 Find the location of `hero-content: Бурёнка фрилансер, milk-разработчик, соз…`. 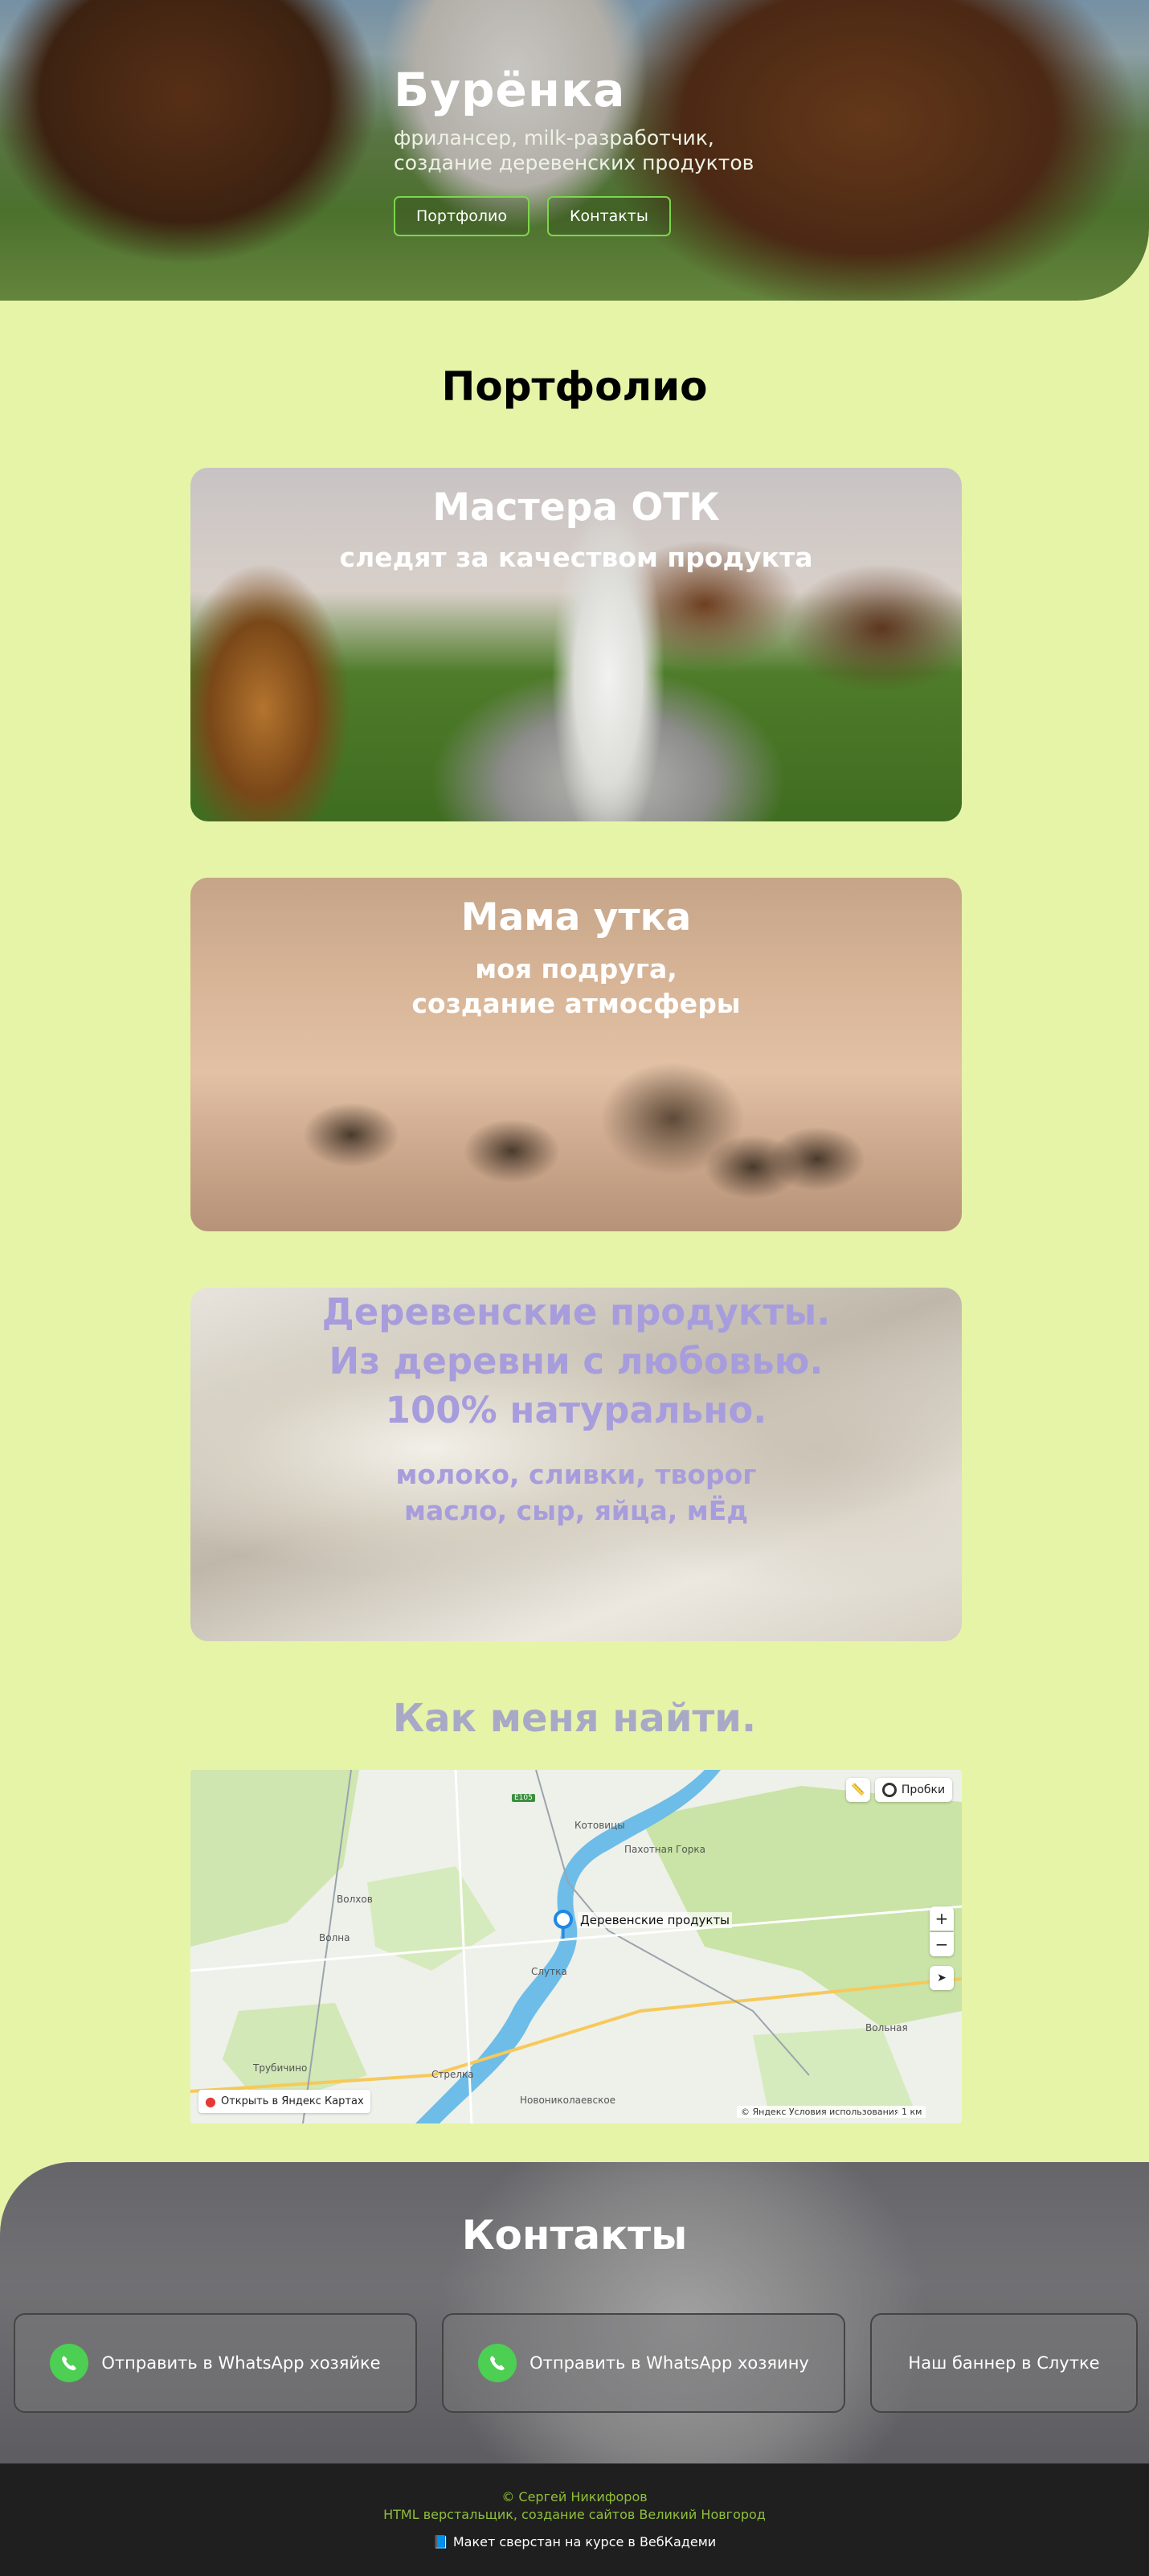

hero-content: Бурёнка фрилансер, milk-разработчик, соз… is located at coordinates (603, 149).